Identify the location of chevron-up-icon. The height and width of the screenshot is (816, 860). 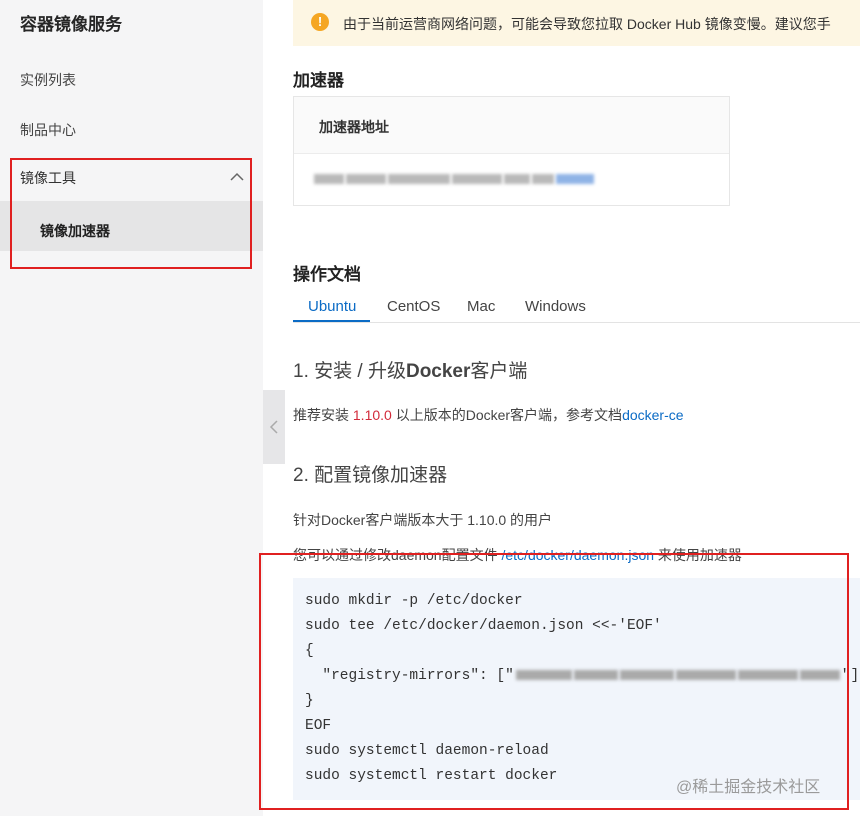
(237, 176).